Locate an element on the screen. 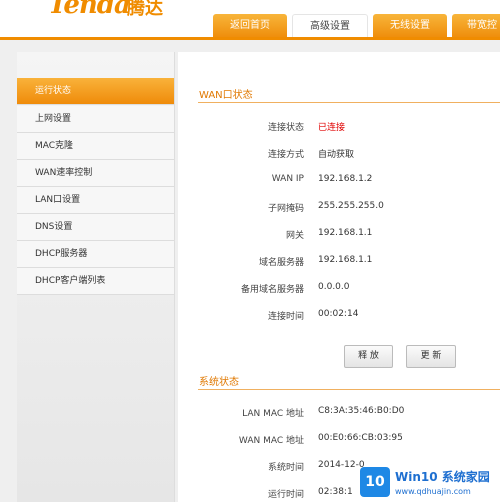  header: Tenda 腾达 返回首页 高级设置 无线设置 带宽控 is located at coordinates (250, 19).